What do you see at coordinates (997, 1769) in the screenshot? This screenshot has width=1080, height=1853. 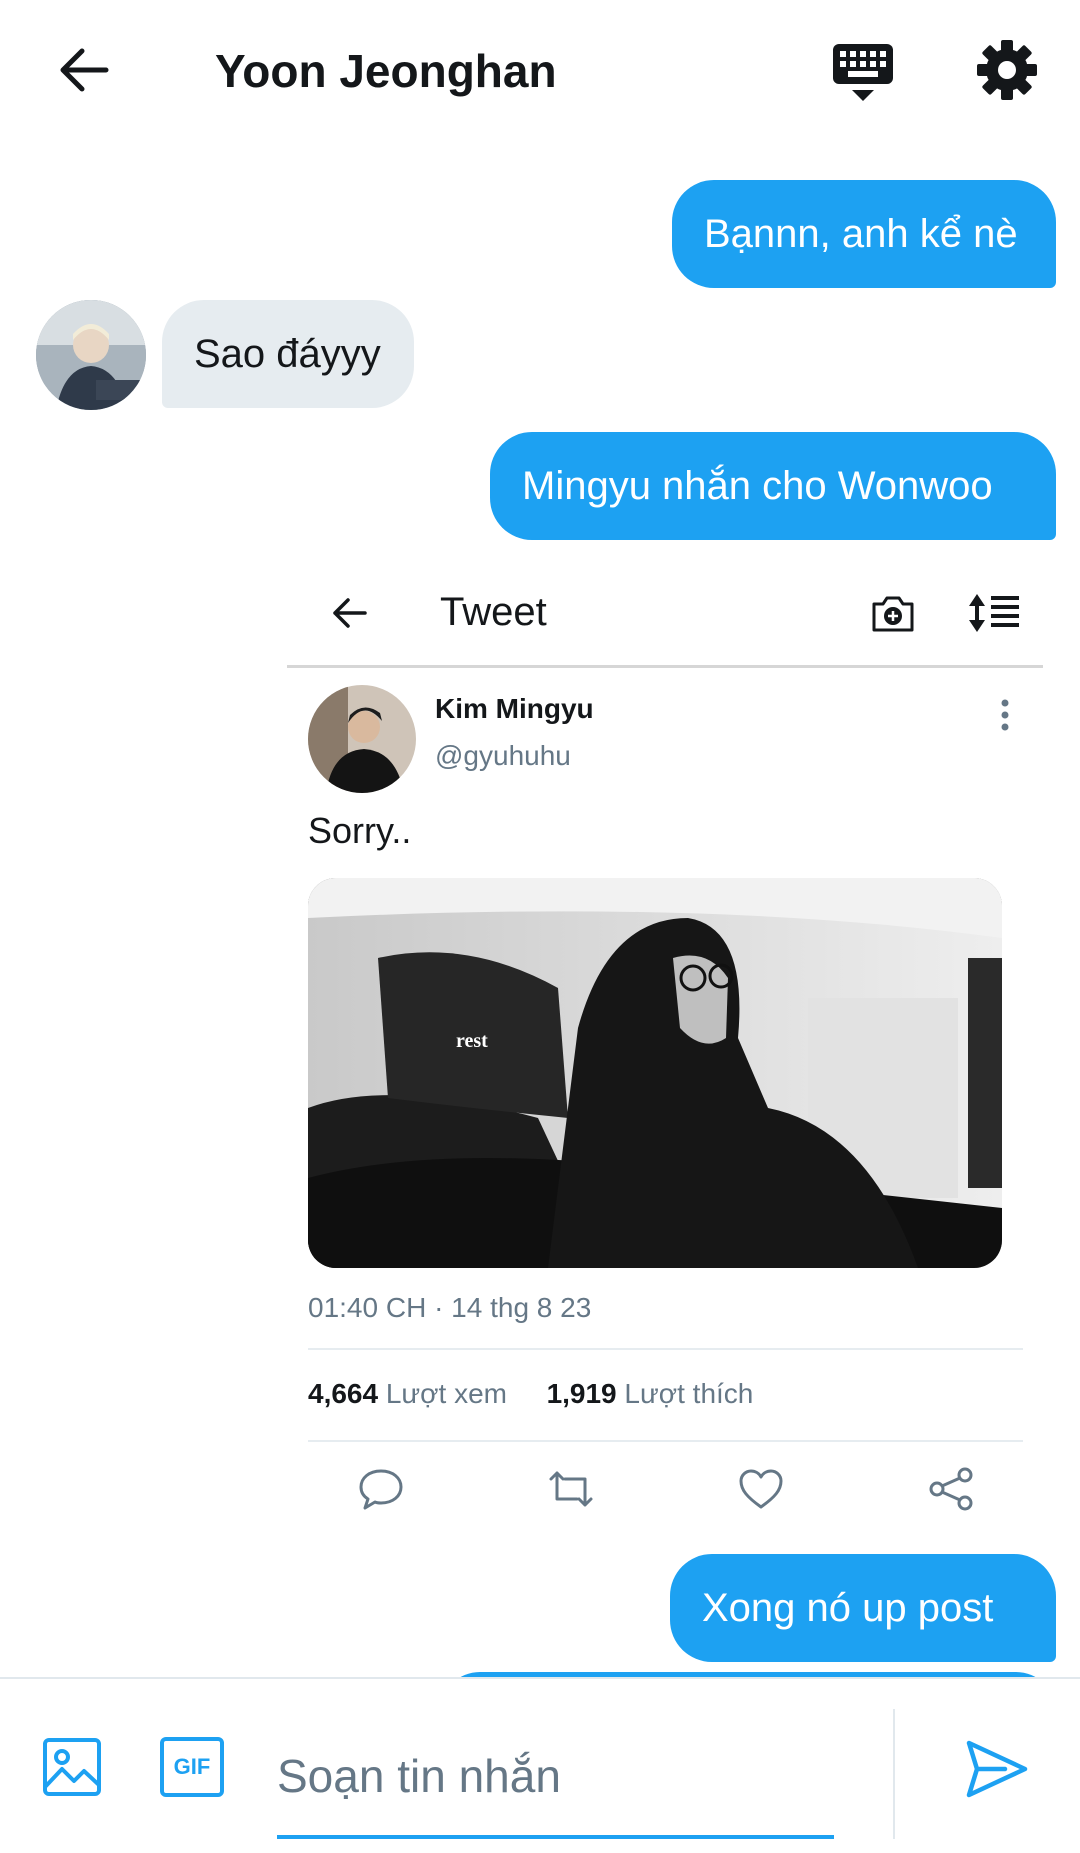 I see `send-icon` at bounding box center [997, 1769].